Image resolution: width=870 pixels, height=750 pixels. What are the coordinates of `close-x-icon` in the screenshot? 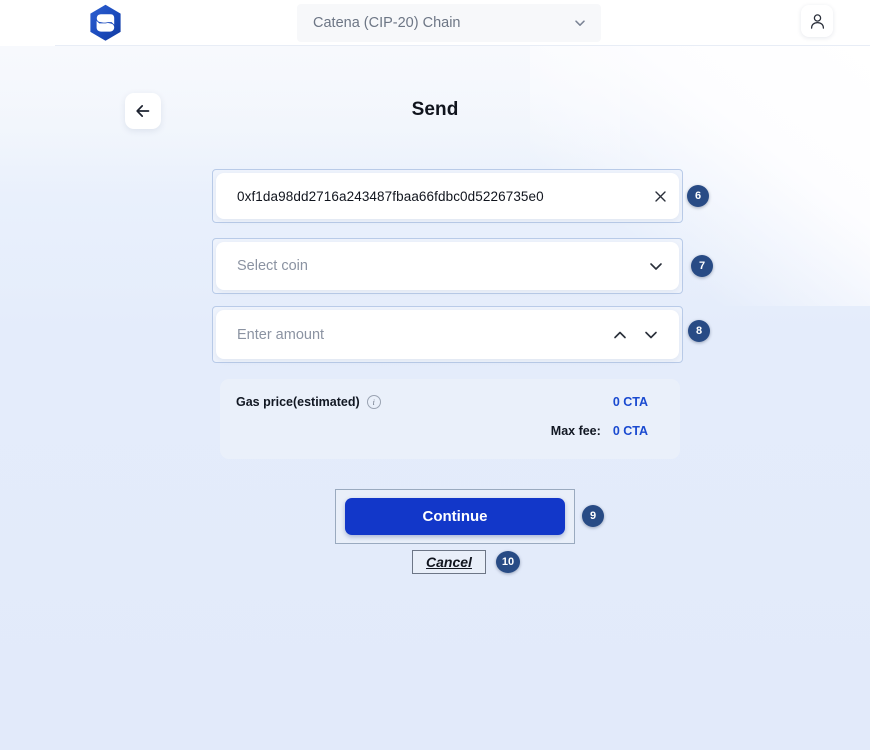 It's located at (660, 196).